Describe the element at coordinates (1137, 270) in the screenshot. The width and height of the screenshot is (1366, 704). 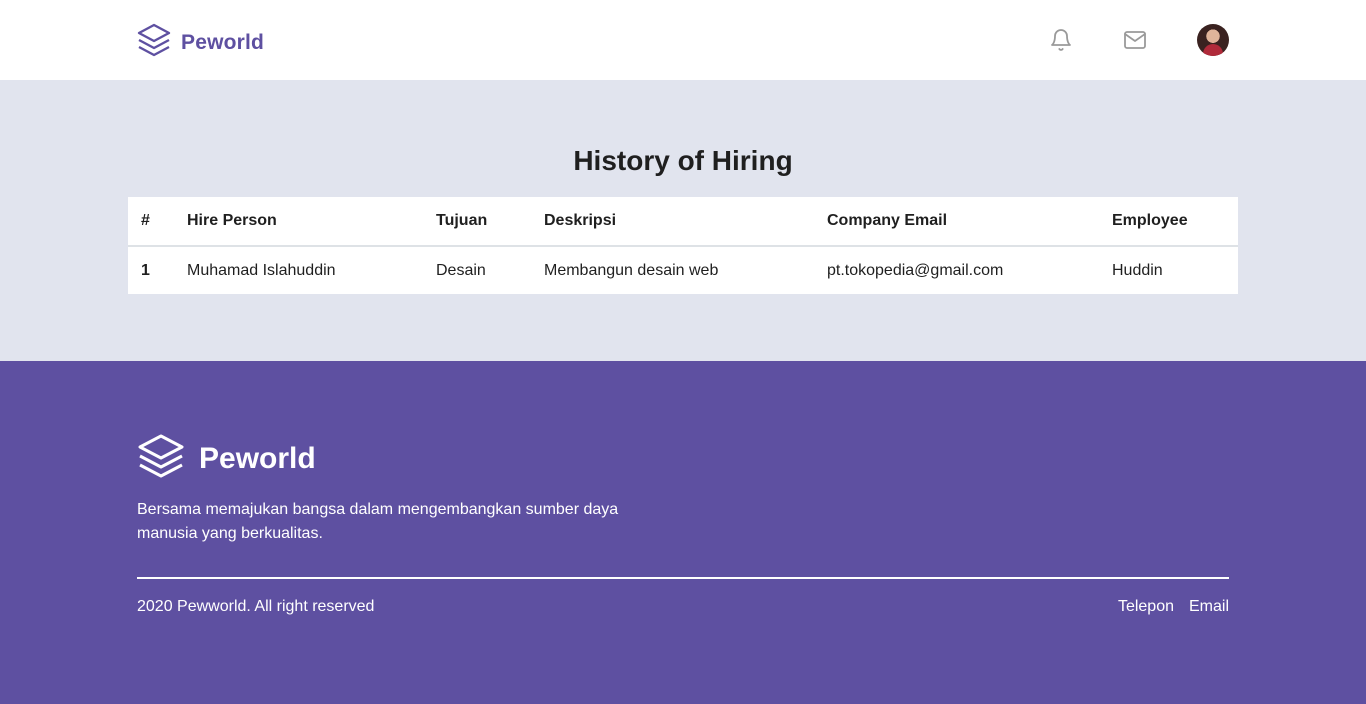
I see `cell-employee: Huddin` at that location.